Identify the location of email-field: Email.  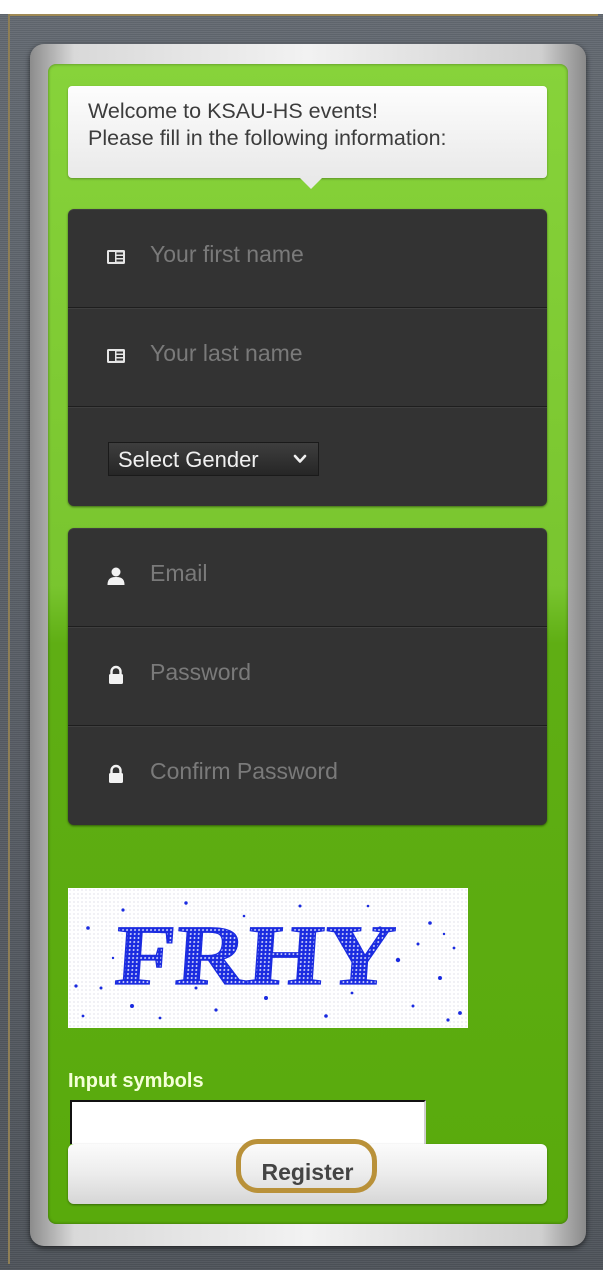
(307, 577).